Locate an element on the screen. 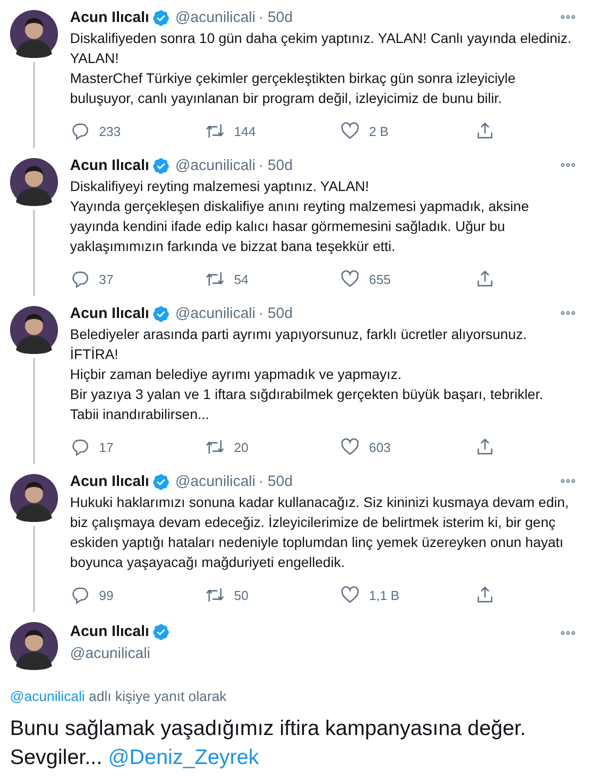  reply-count: 99 is located at coordinates (106, 595).